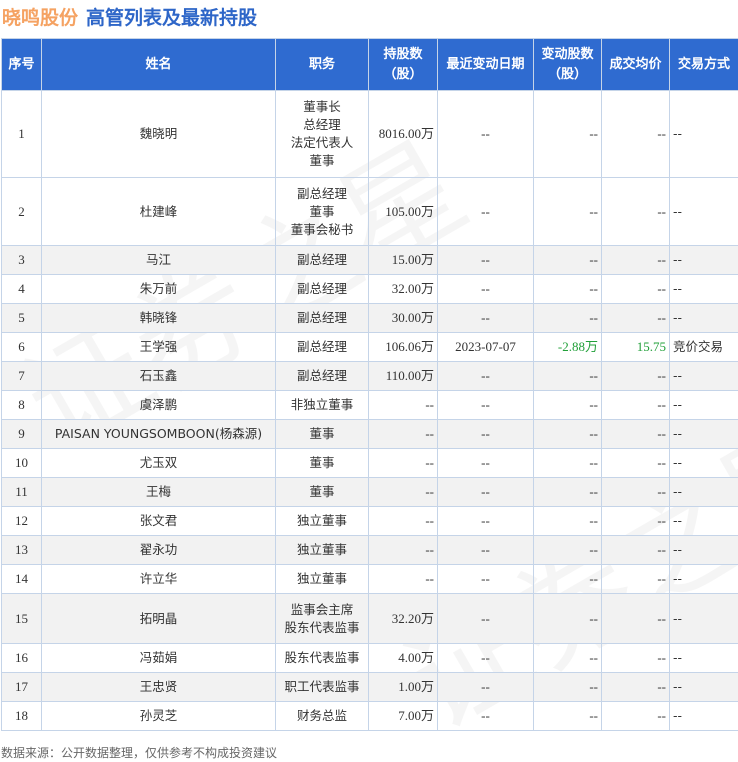  I want to click on cell-shares: 4.00万, so click(403, 658).